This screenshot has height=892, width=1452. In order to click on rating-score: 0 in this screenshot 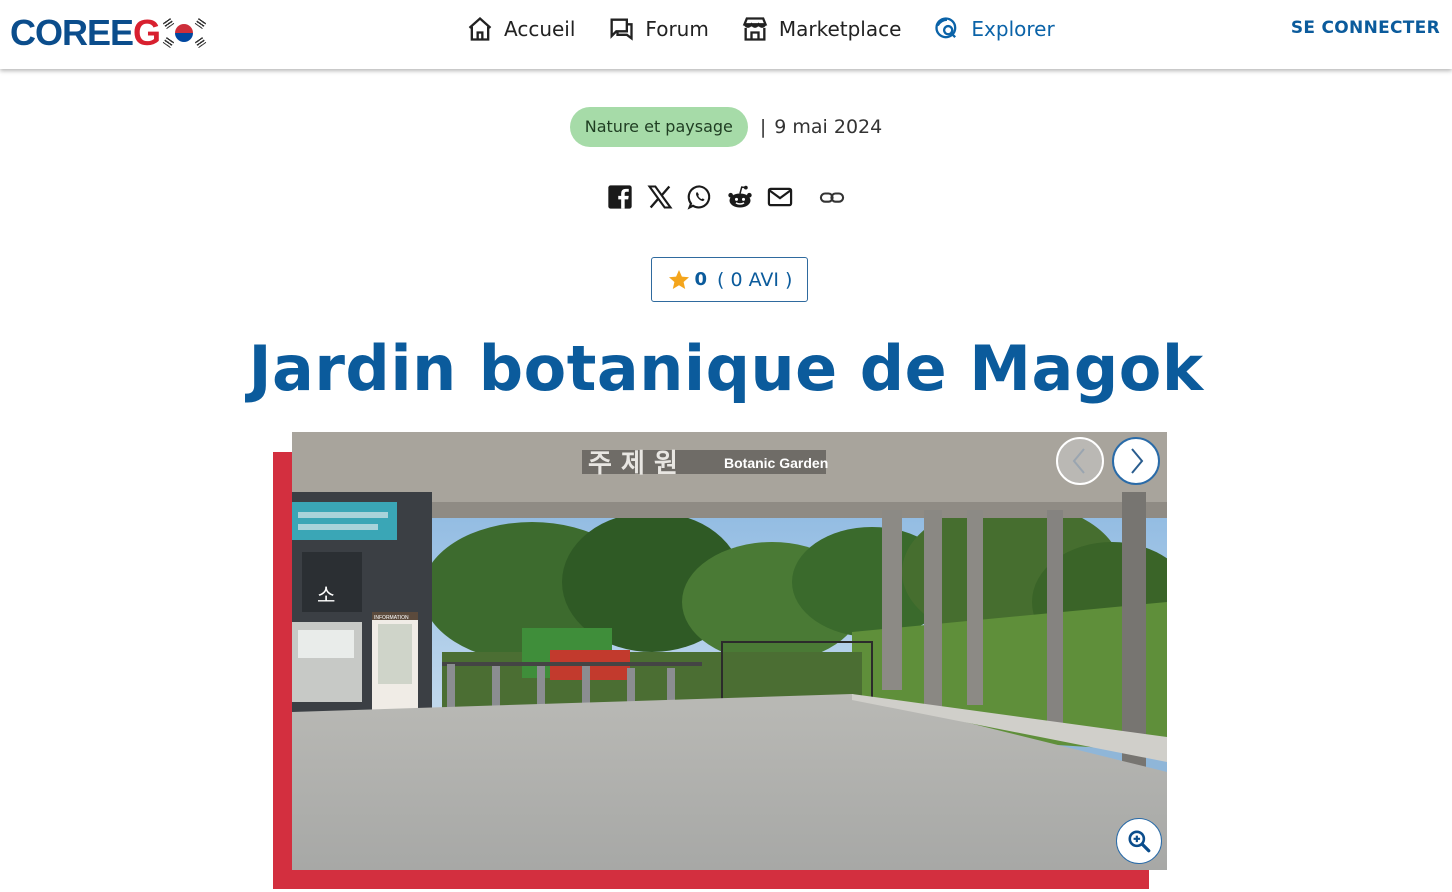, I will do `click(701, 279)`.